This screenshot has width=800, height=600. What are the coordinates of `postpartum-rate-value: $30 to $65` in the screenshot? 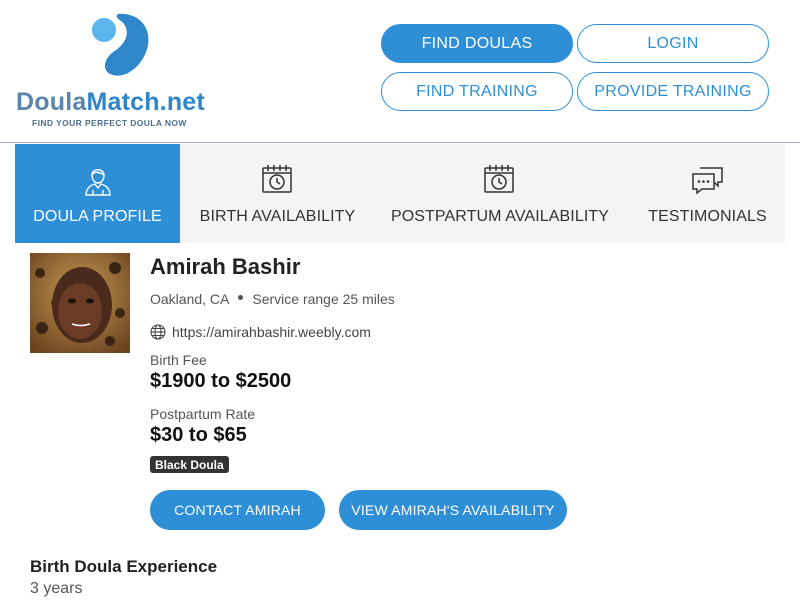 It's located at (198, 435).